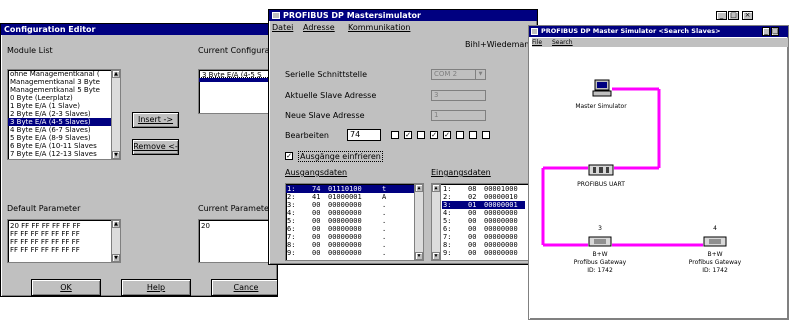  Describe the element at coordinates (237, 91) in the screenshot. I see `current-configuration-list: 3 Byte E/A (4-5 S` at that location.